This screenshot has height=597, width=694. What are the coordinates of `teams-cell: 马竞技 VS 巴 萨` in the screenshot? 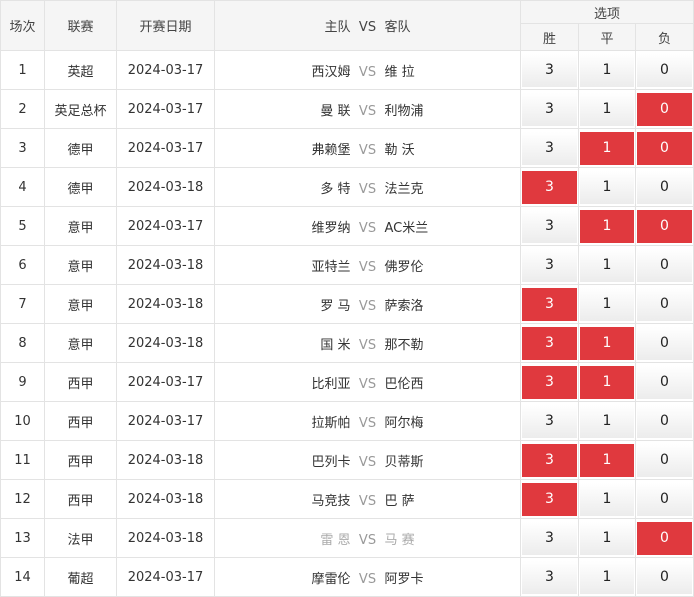 It's located at (367, 499).